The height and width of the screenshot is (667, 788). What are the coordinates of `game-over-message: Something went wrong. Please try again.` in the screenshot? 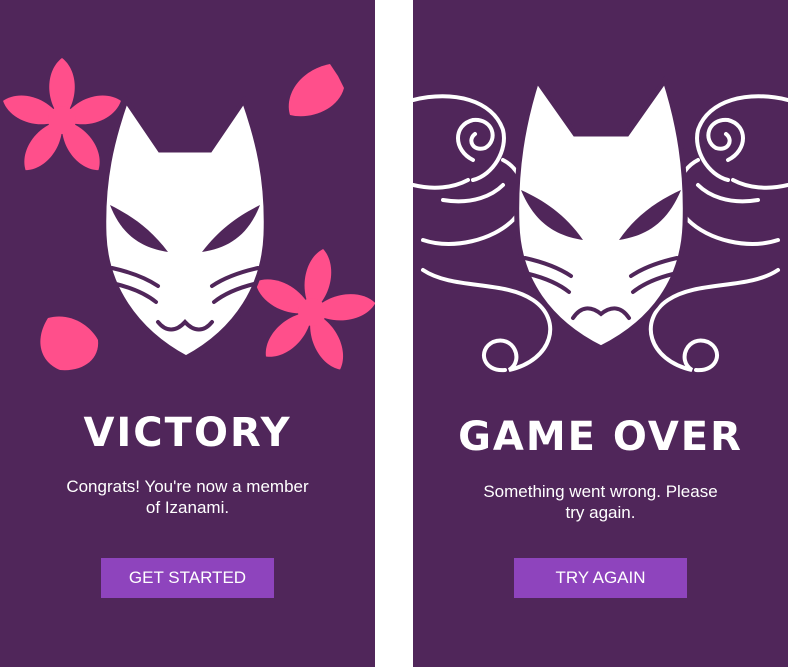 It's located at (600, 502).